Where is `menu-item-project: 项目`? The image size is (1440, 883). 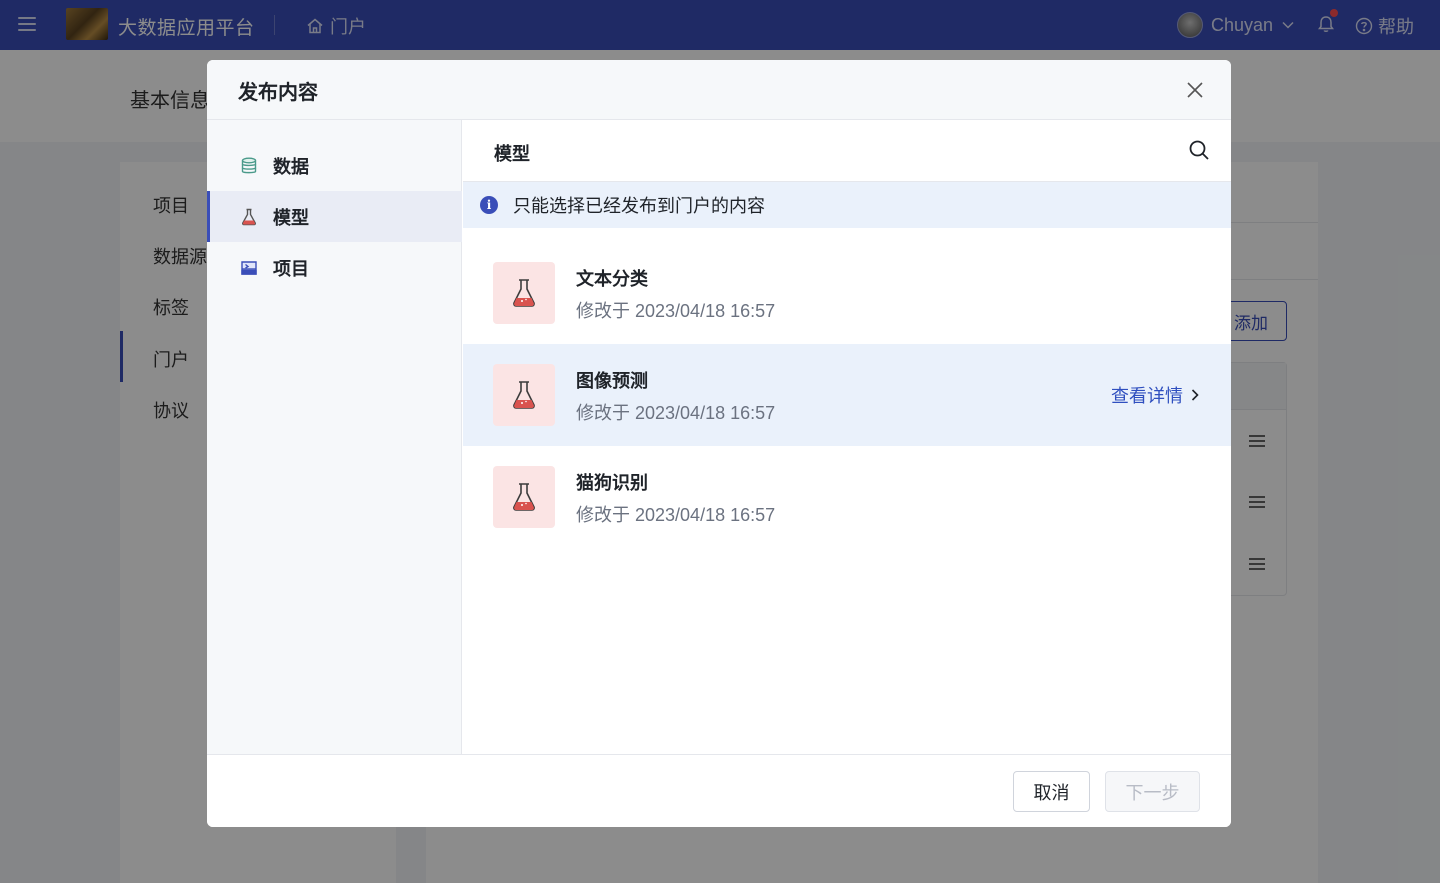 menu-item-project: 项目 is located at coordinates (334, 267).